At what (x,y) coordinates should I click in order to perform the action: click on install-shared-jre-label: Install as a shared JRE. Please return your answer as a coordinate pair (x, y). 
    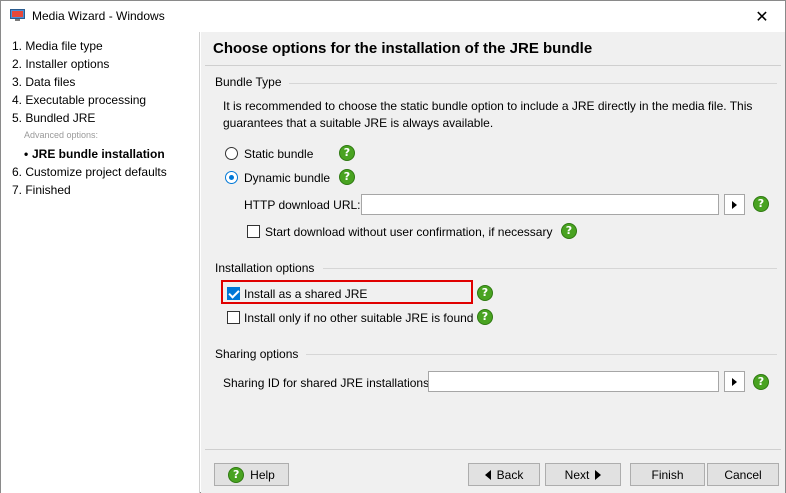
    Looking at the image, I should click on (305, 294).